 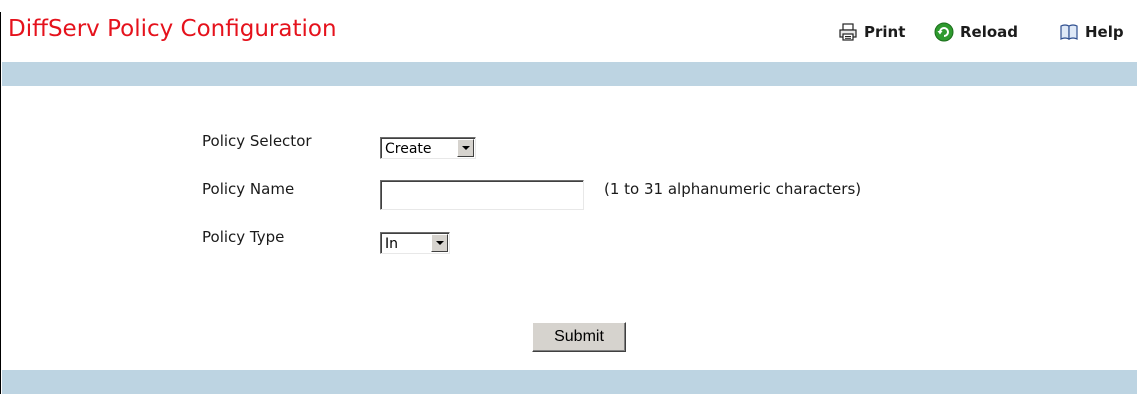 I want to click on reload-button: Reload, so click(x=976, y=32).